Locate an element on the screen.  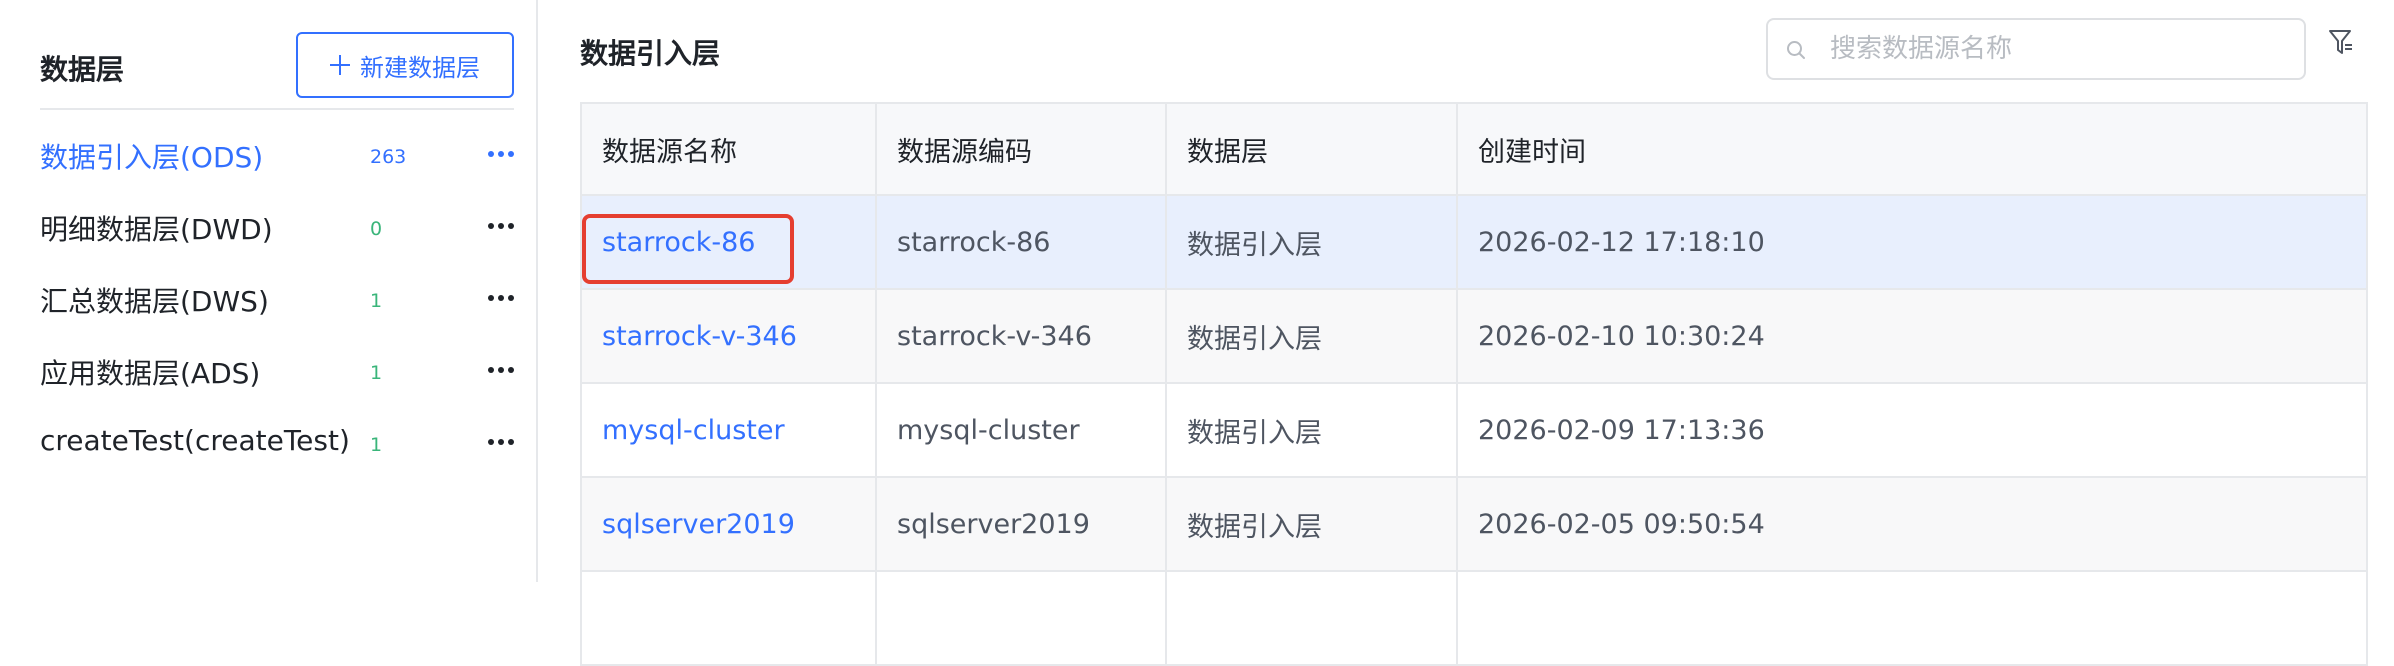
sidebar-divider is located at coordinates (277, 109).